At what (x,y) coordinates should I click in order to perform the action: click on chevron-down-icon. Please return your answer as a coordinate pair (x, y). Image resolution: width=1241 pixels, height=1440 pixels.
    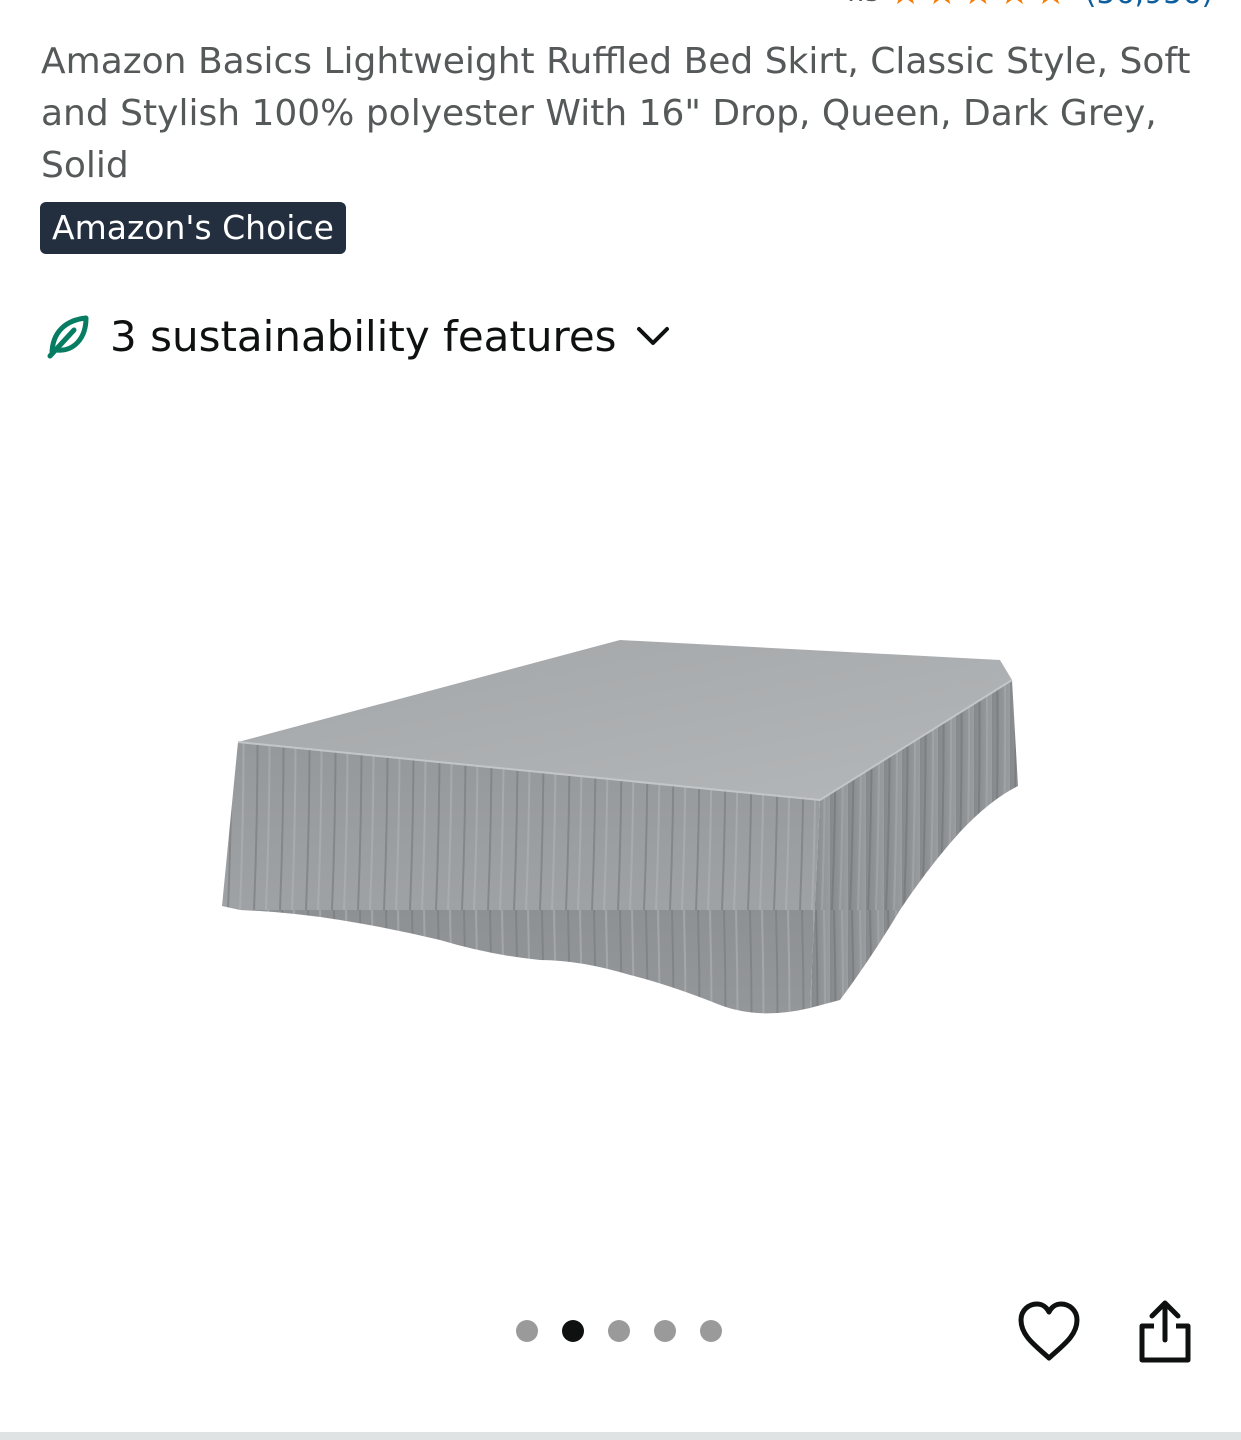
    Looking at the image, I should click on (652, 336).